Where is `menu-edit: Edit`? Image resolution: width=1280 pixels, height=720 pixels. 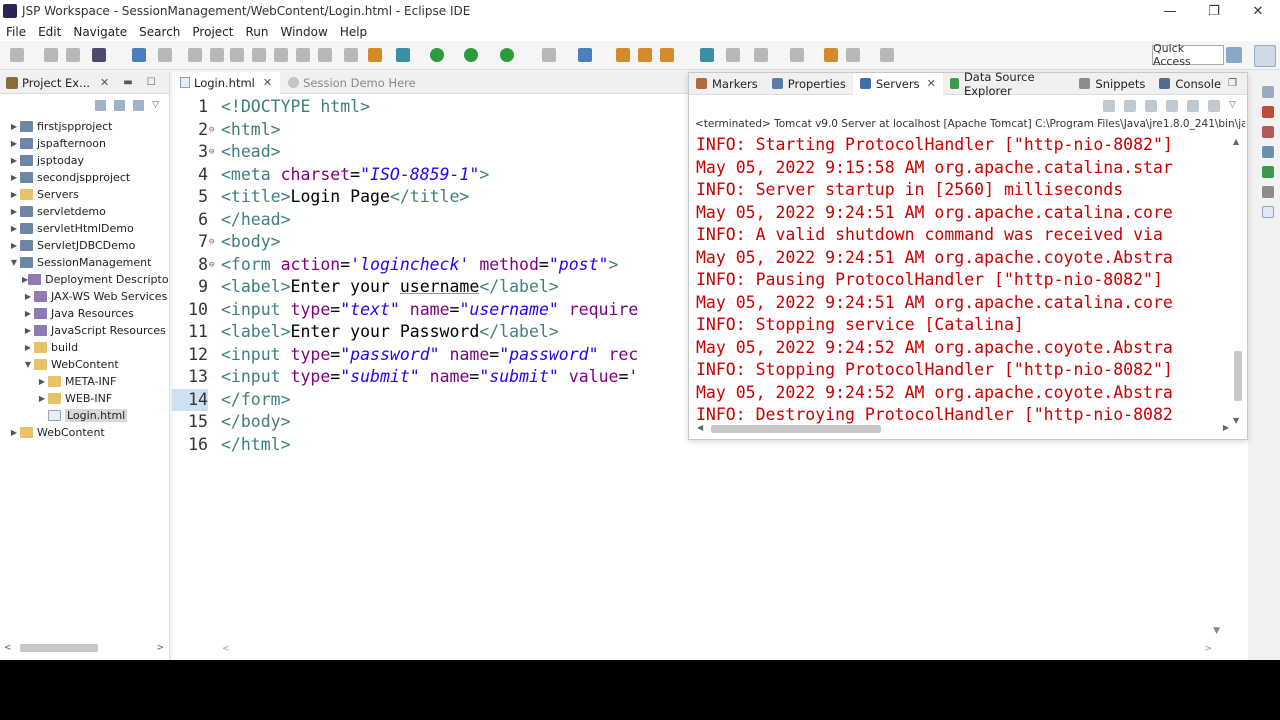
menu-edit: Edit is located at coordinates (49, 32).